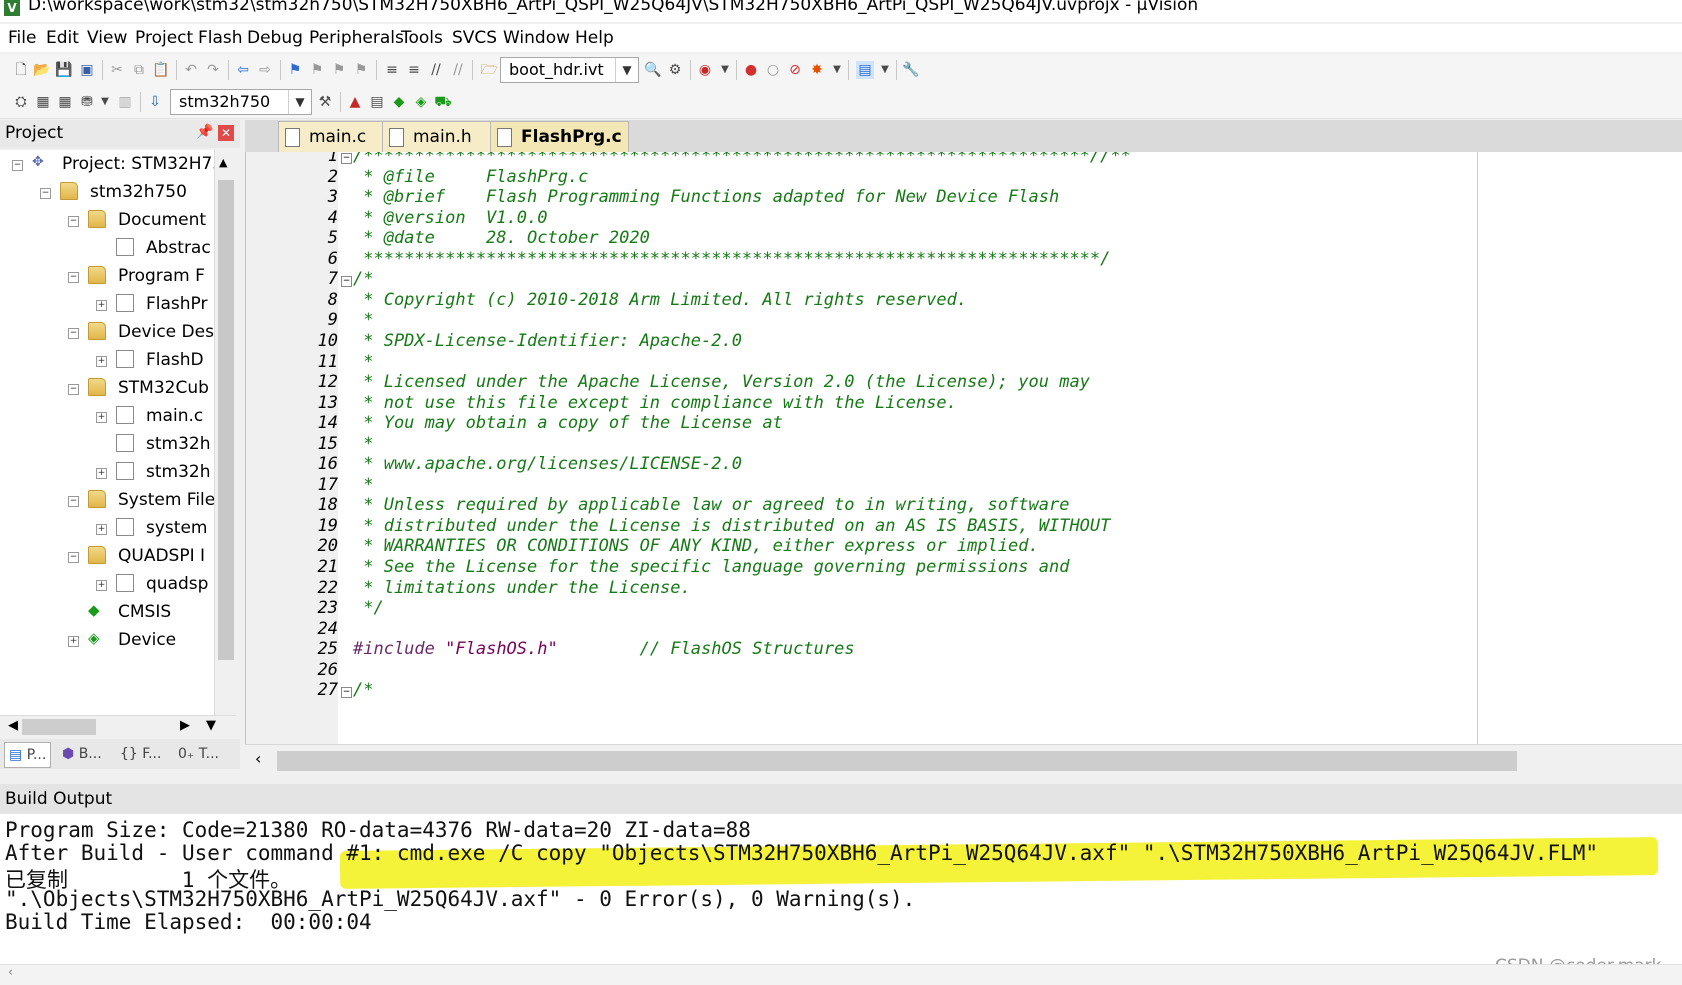 The height and width of the screenshot is (985, 1682). What do you see at coordinates (107, 445) in the screenshot?
I see `tree-item-file: stm32h` at bounding box center [107, 445].